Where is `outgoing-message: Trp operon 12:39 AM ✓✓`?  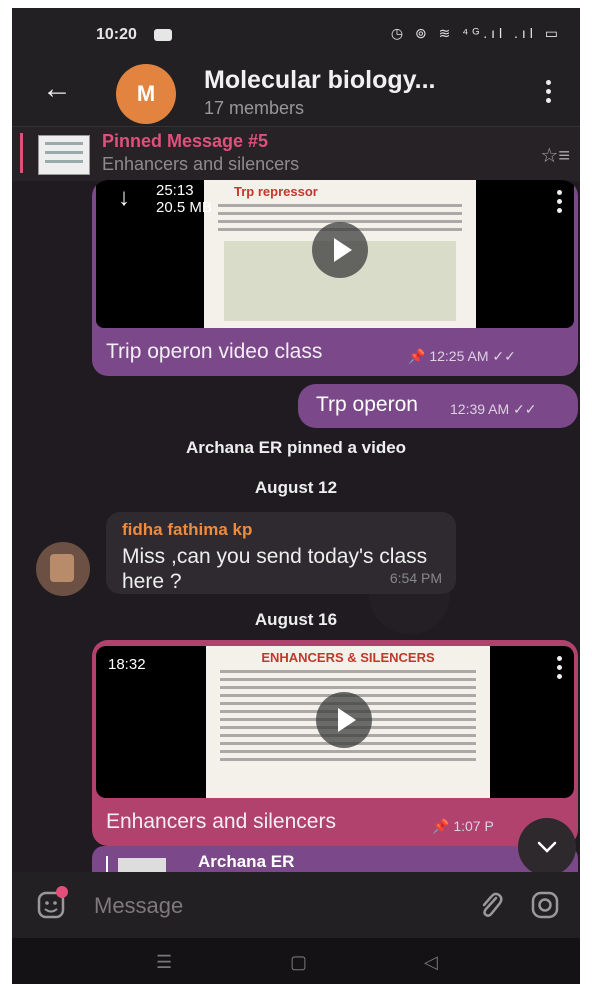
outgoing-message: Trp operon 12:39 AM ✓✓ is located at coordinates (438, 406).